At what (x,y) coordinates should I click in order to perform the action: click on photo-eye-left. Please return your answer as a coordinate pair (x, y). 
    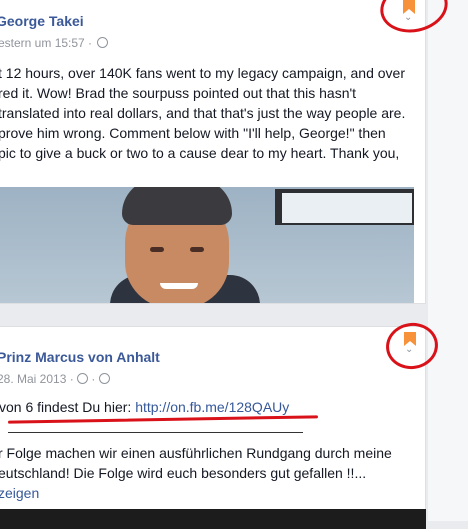
    Looking at the image, I should click on (157, 249).